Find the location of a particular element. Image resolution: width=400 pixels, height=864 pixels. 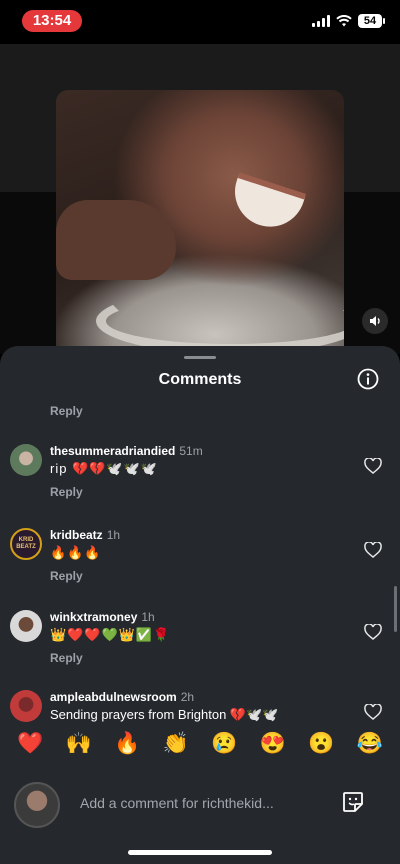

scrollbar is located at coordinates (395, 609).